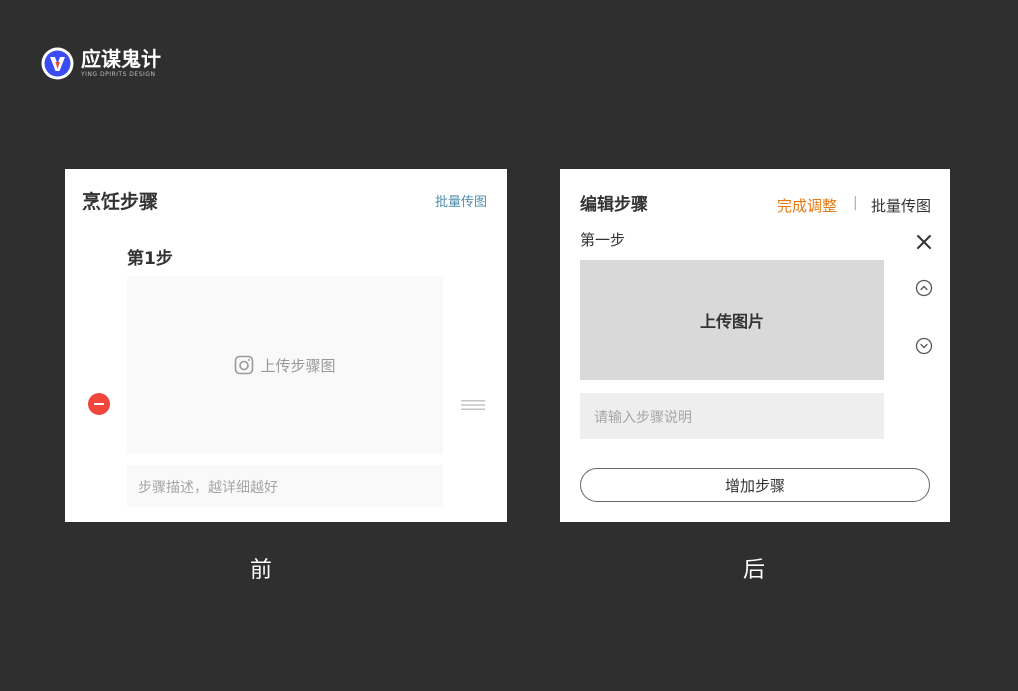  What do you see at coordinates (614, 205) in the screenshot?
I see `page-title: 编辑步骤` at bounding box center [614, 205].